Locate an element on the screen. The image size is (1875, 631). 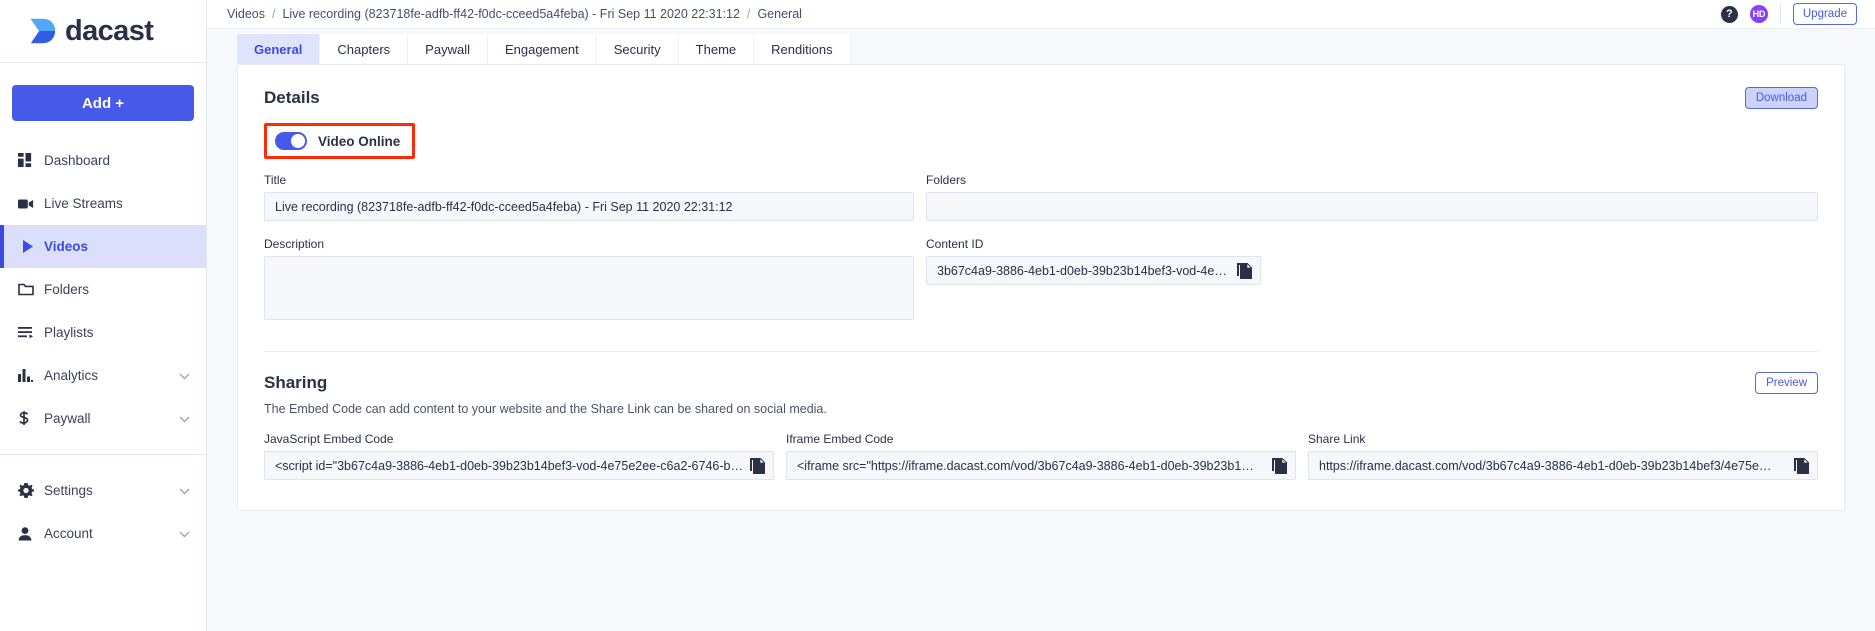
toggle-knob is located at coordinates (298, 141).